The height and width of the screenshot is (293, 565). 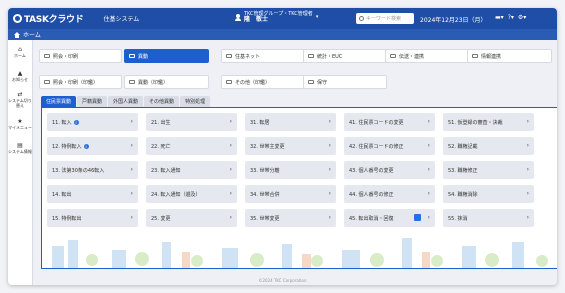 What do you see at coordinates (20, 151) in the screenshot?
I see `sidebar-item-label: システム情報` at bounding box center [20, 151].